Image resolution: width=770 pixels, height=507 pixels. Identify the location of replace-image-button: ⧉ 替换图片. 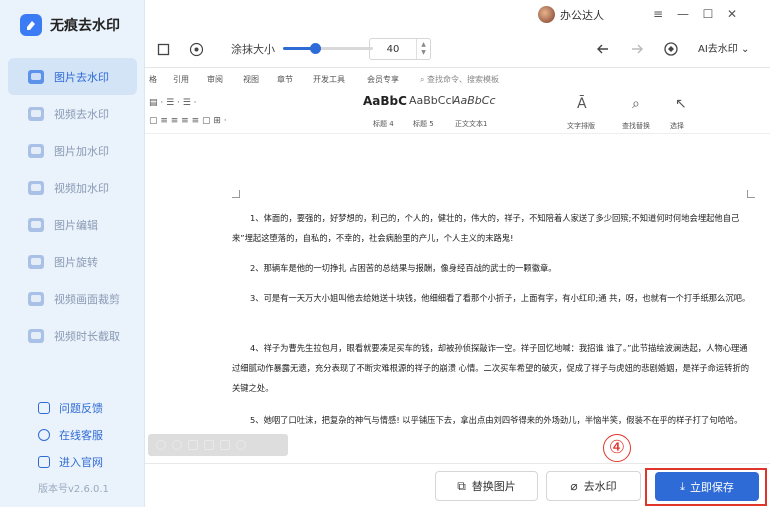
(486, 486).